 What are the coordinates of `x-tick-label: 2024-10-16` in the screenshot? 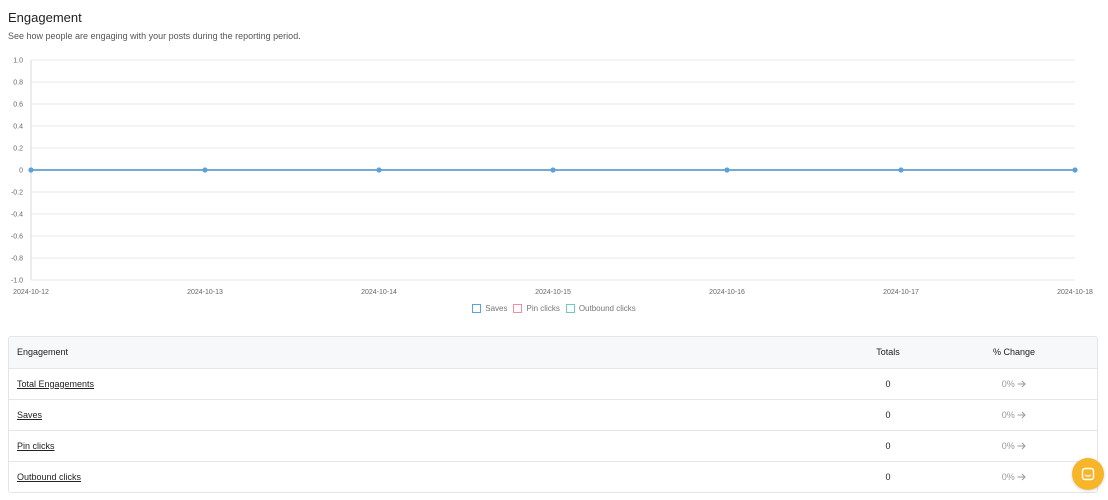 It's located at (727, 292).